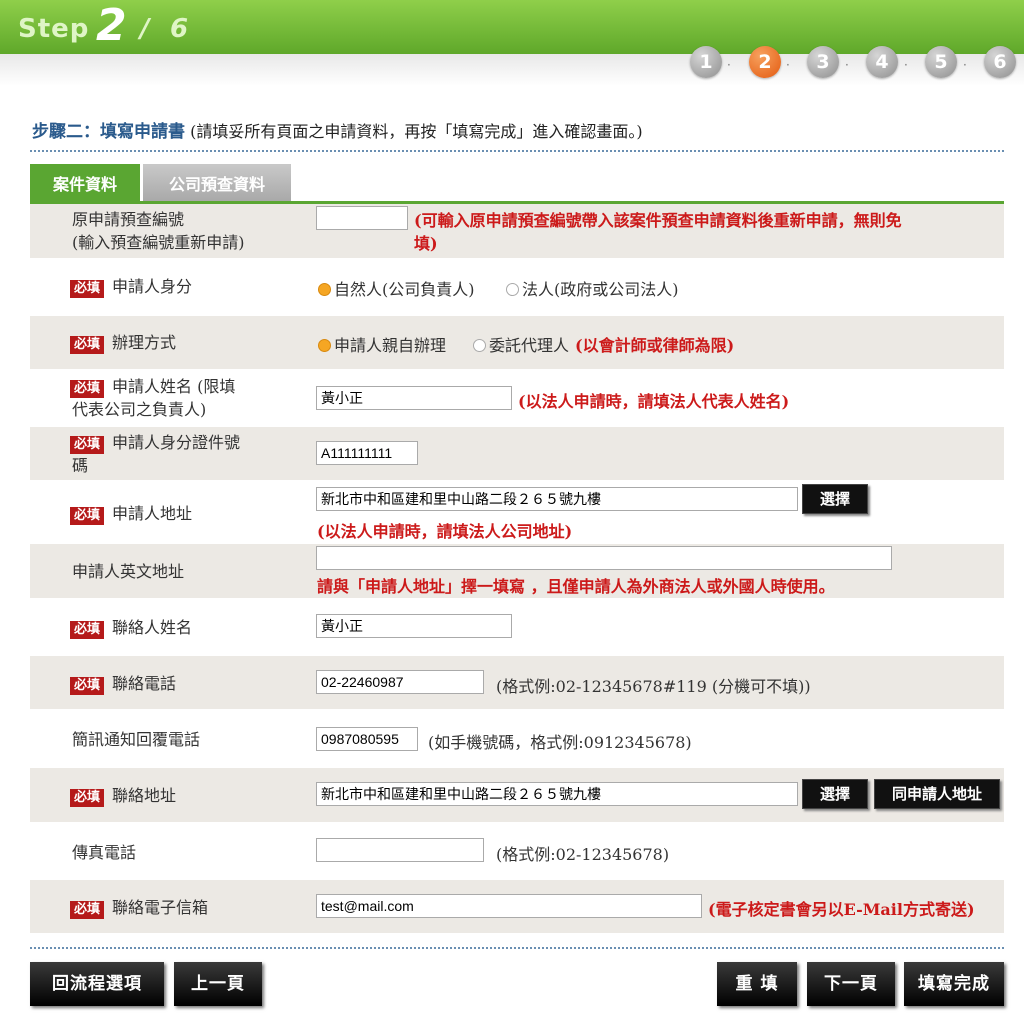 The width and height of the screenshot is (1024, 1022). Describe the element at coordinates (841, 909) in the screenshot. I see `contact-email-hint: (電子核定書會另以E-Mail方式寄送)` at that location.